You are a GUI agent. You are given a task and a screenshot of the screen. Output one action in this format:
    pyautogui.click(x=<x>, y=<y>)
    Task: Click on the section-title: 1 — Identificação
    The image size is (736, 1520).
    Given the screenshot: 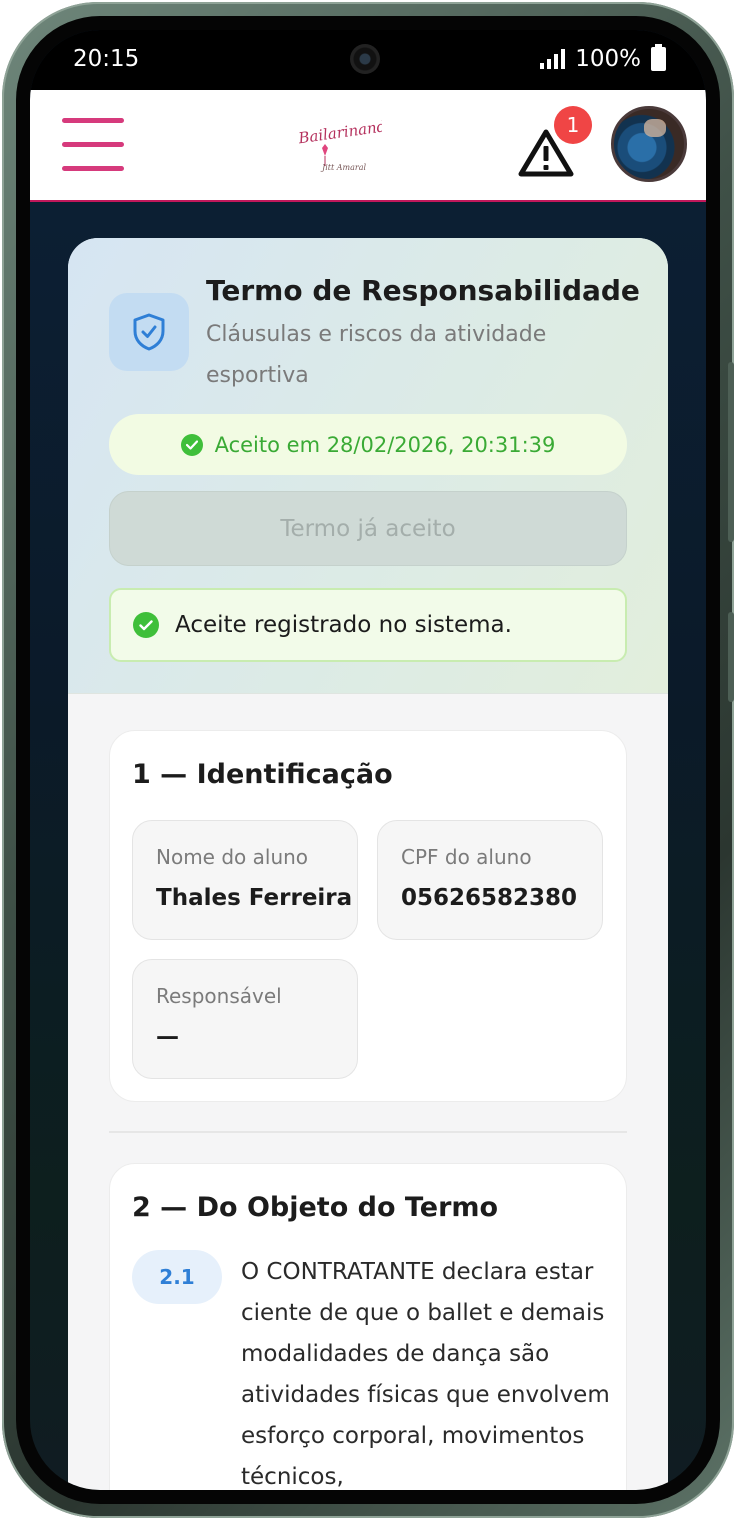 What is the action you would take?
    pyautogui.click(x=262, y=774)
    